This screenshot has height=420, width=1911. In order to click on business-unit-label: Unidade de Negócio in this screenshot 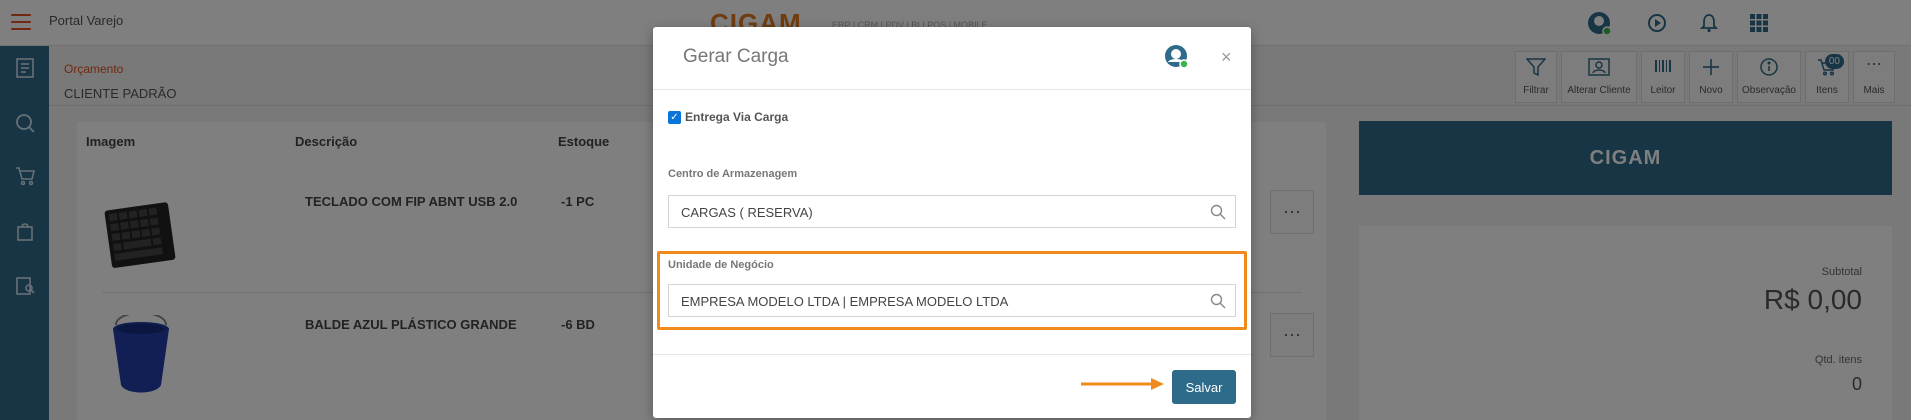, I will do `click(721, 265)`.